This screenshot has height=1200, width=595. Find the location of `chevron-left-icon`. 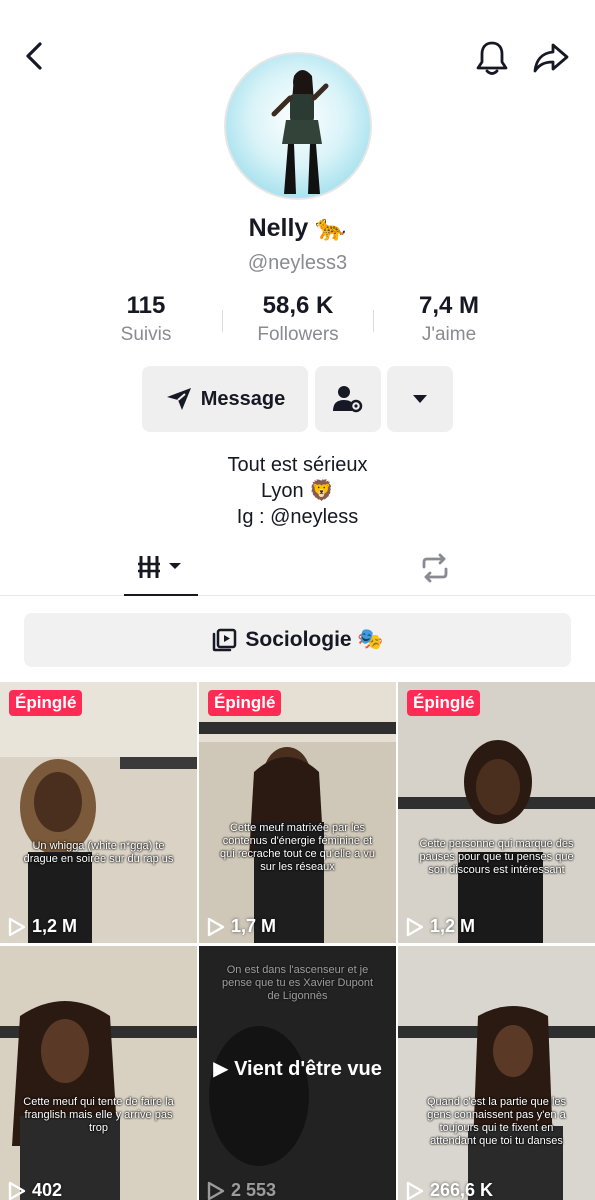

chevron-left-icon is located at coordinates (34, 56).